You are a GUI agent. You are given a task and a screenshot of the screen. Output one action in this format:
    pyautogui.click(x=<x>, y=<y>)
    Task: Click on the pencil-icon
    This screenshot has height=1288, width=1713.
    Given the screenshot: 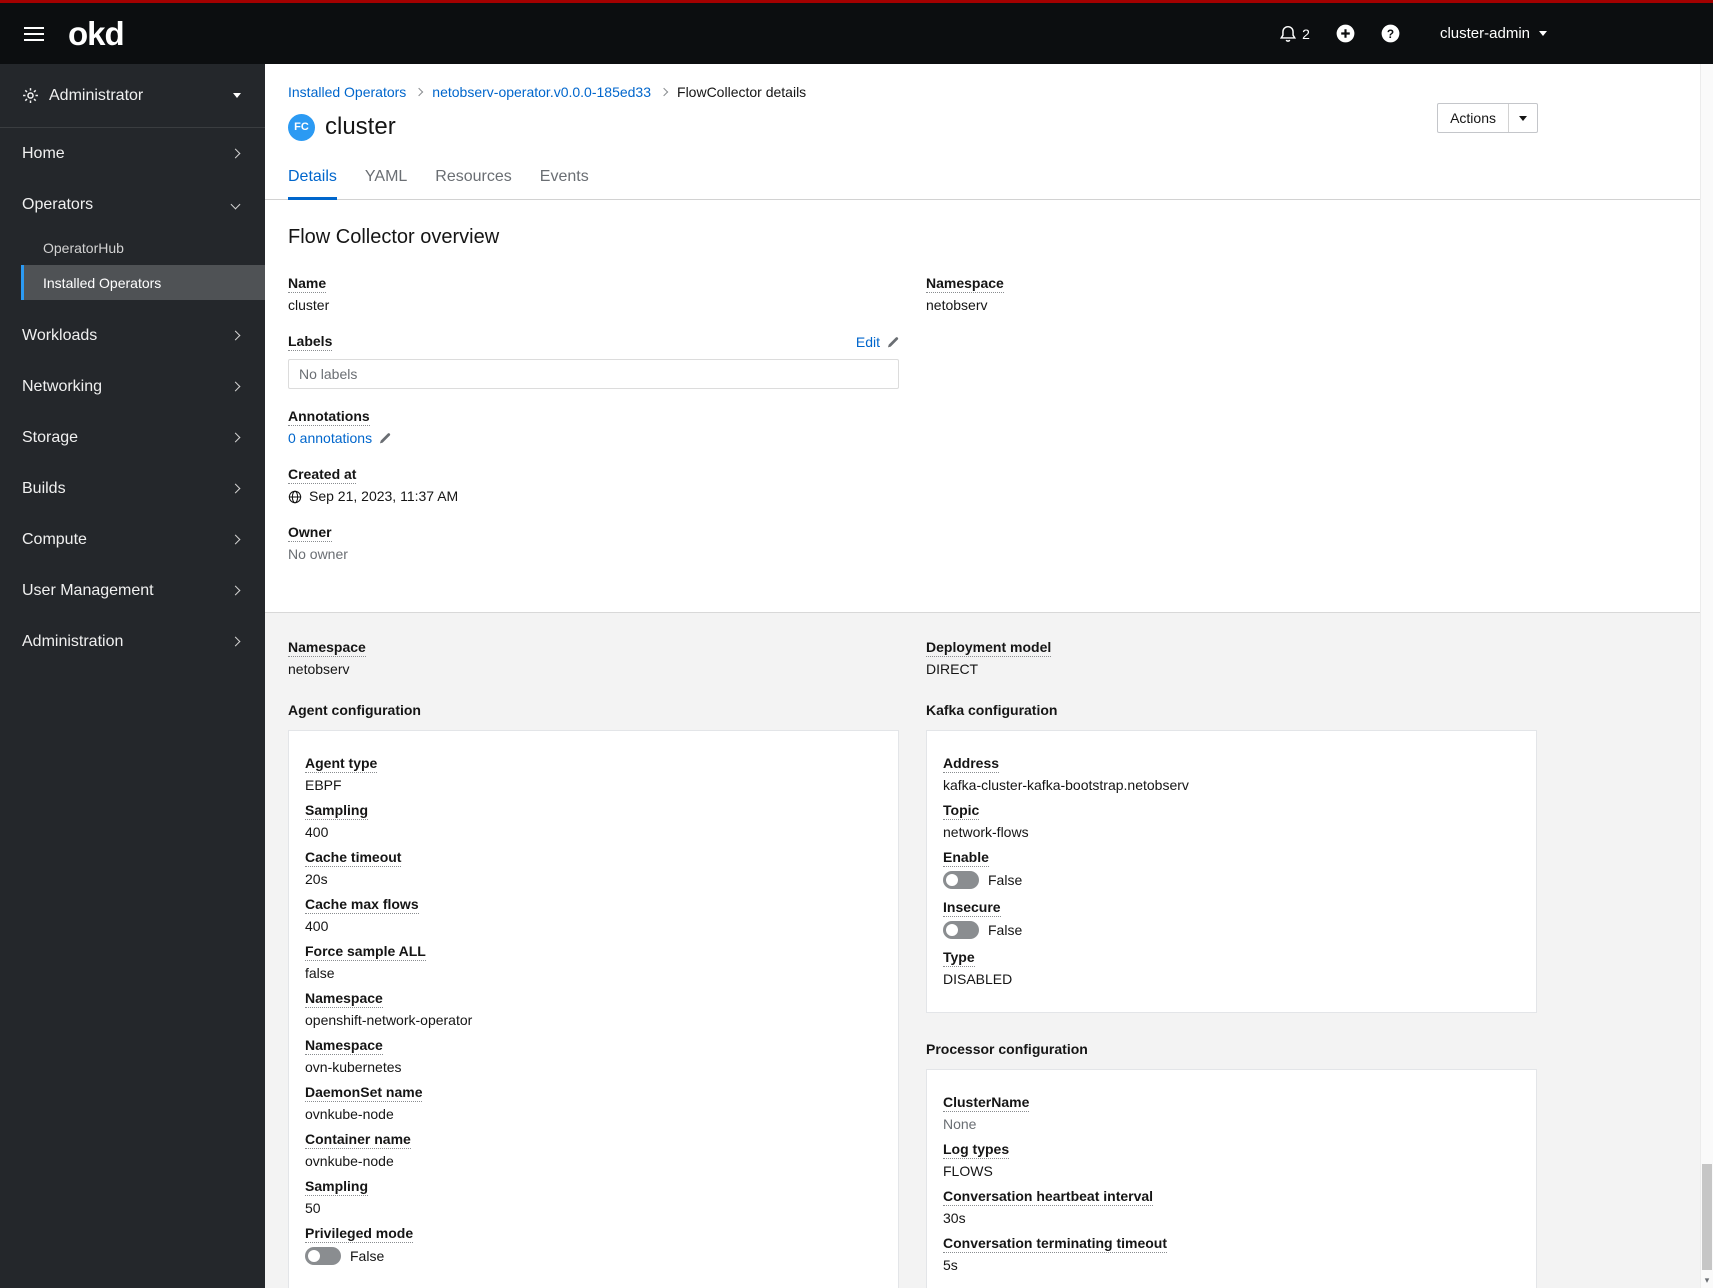 What is the action you would take?
    pyautogui.click(x=893, y=341)
    